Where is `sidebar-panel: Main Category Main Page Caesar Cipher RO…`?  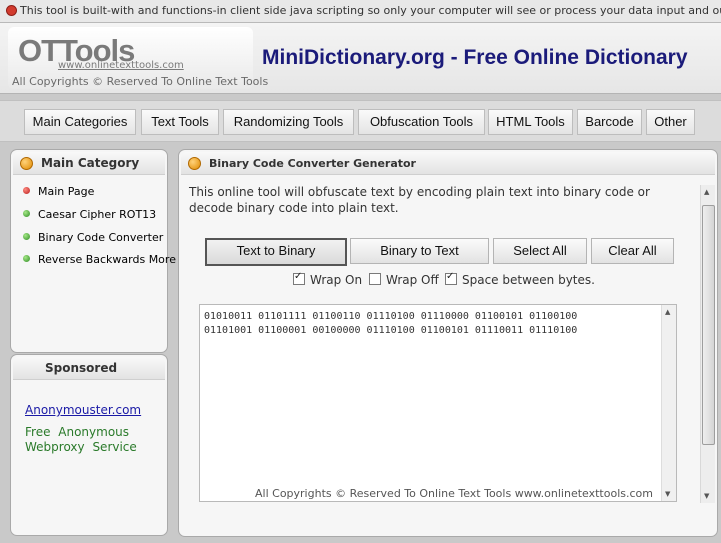
sidebar-panel: Main Category Main Page Caesar Cipher RO… is located at coordinates (93, 251).